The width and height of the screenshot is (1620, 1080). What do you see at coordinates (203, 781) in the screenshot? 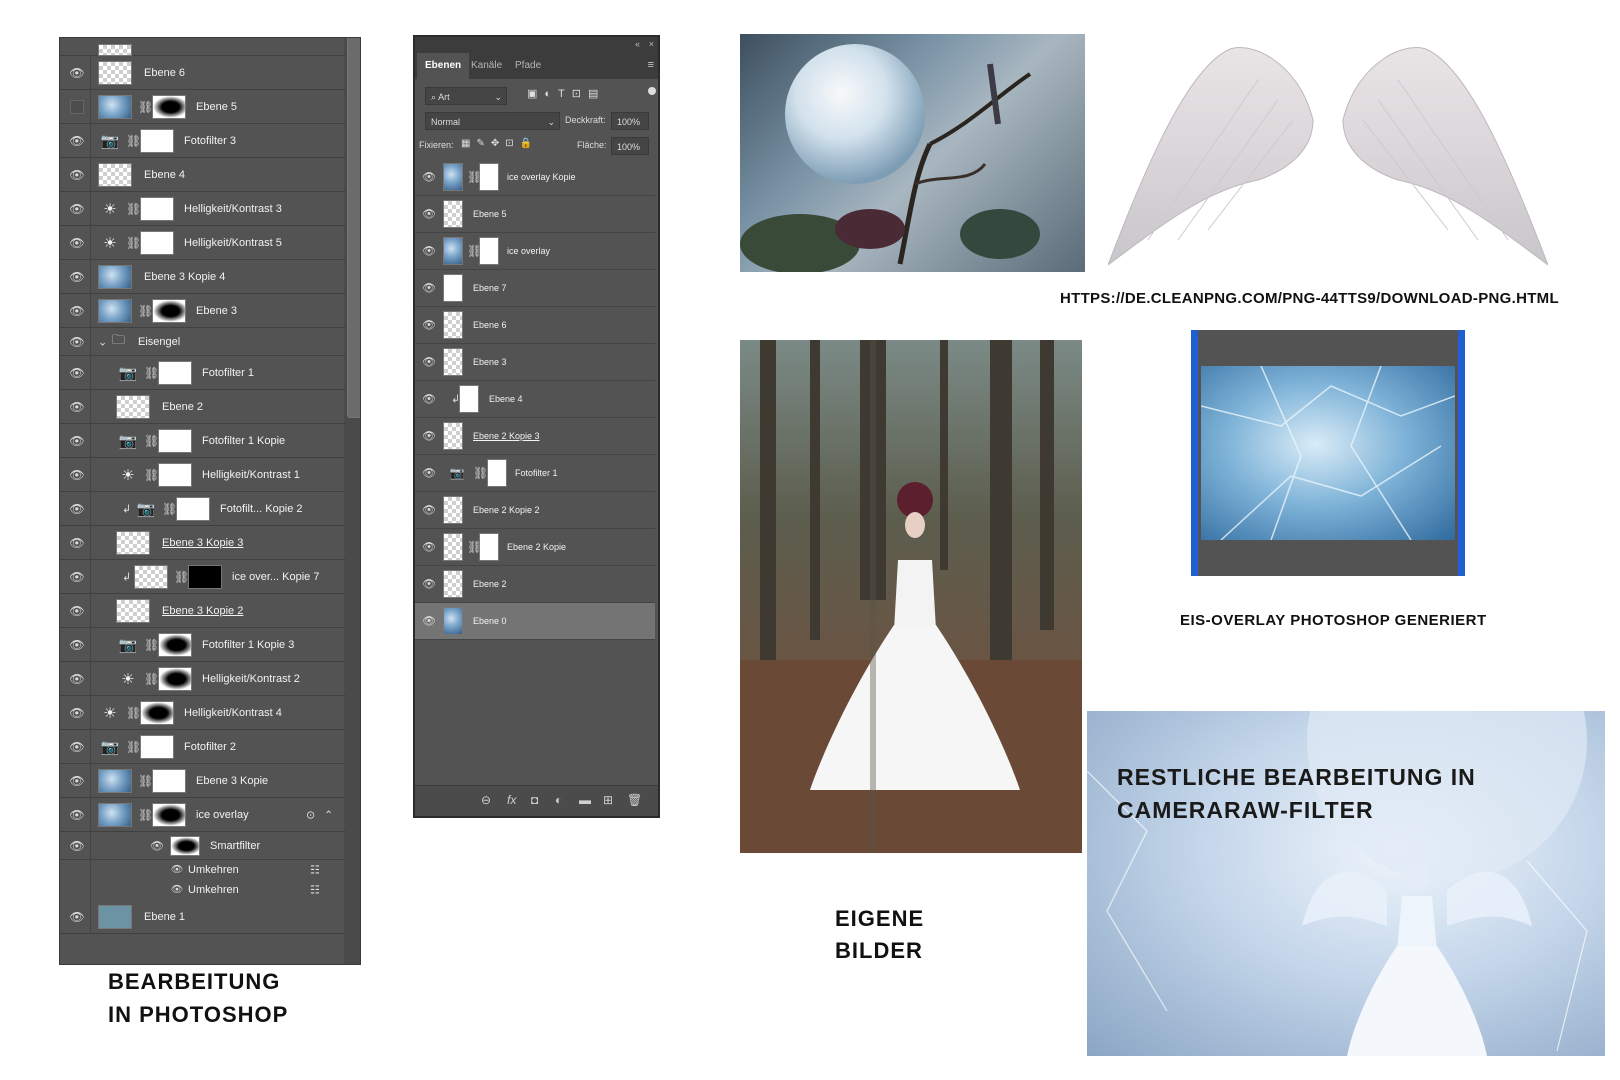
I see `layer-row: 👁 ⛓ Ebene 3 Kopie` at bounding box center [203, 781].